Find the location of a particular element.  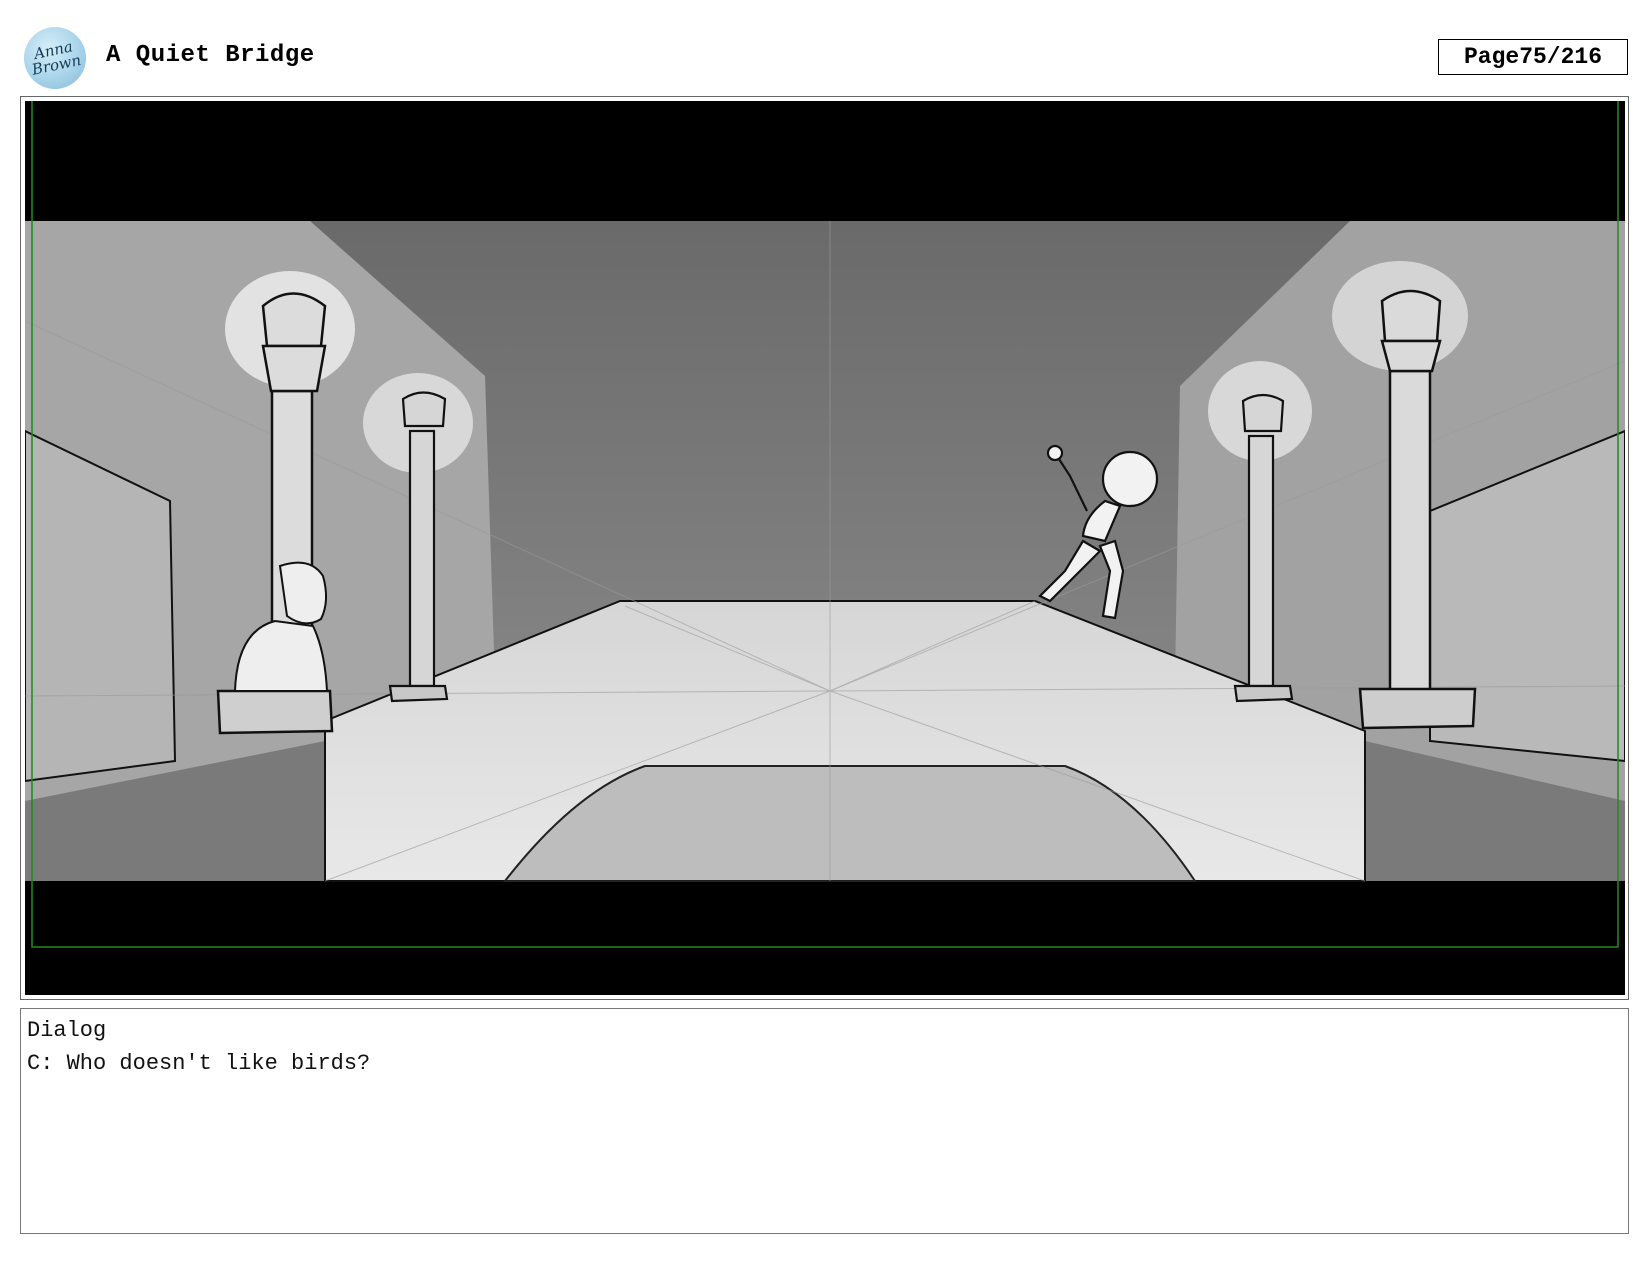

logo-signature: Anna Brown is located at coordinates (56, 58).